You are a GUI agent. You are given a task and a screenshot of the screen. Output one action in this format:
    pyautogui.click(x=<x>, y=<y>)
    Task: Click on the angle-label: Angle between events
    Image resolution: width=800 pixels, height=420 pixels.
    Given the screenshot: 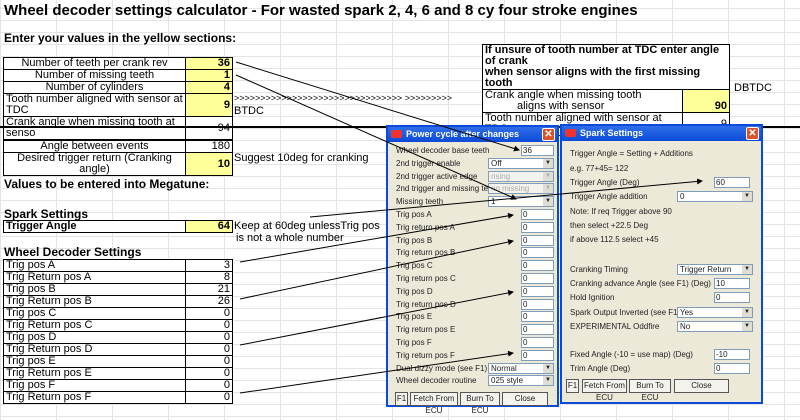 What is the action you would take?
    pyautogui.click(x=94, y=146)
    